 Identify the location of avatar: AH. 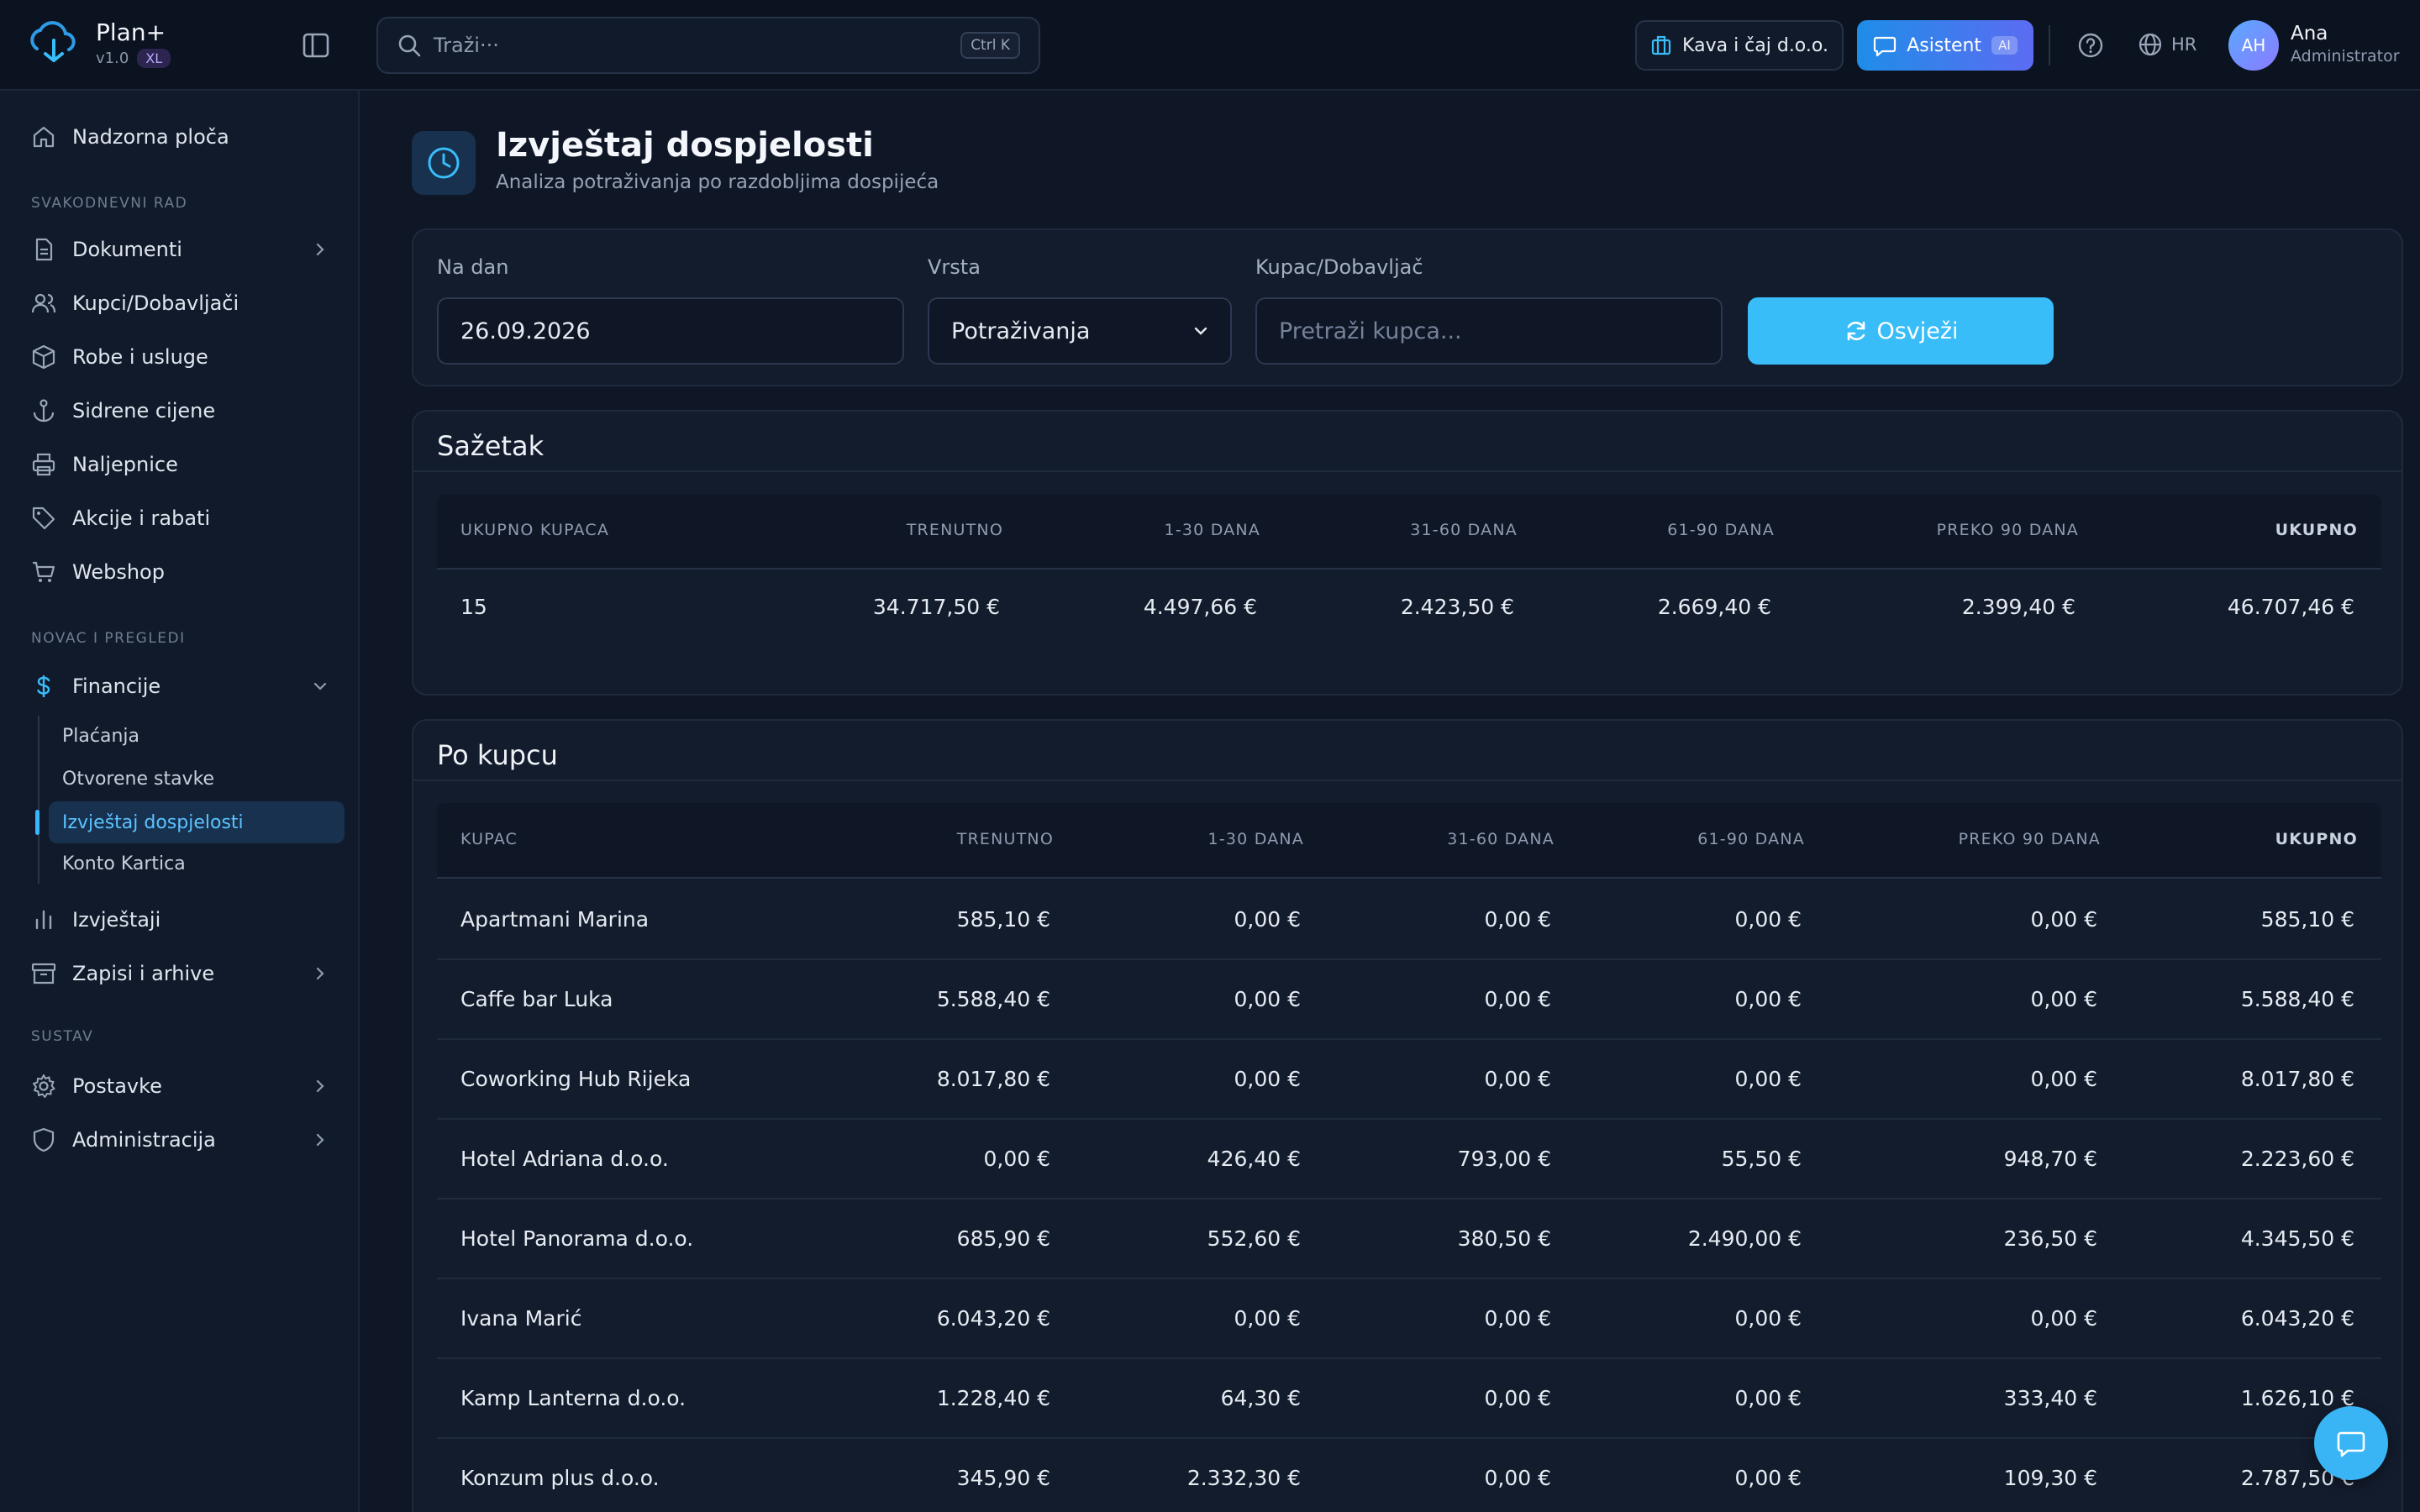
(2253, 45).